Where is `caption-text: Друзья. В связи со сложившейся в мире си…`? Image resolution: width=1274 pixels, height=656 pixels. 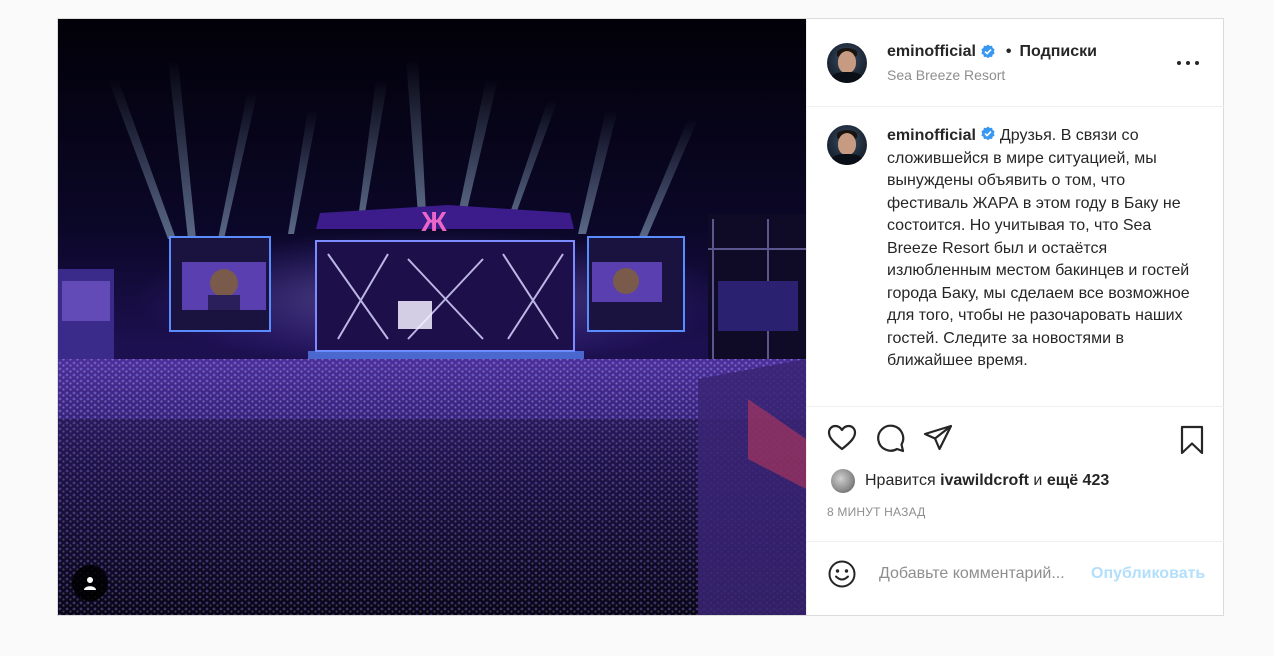 caption-text: Друзья. В связи со сложившейся в мире си… is located at coordinates (1038, 248).